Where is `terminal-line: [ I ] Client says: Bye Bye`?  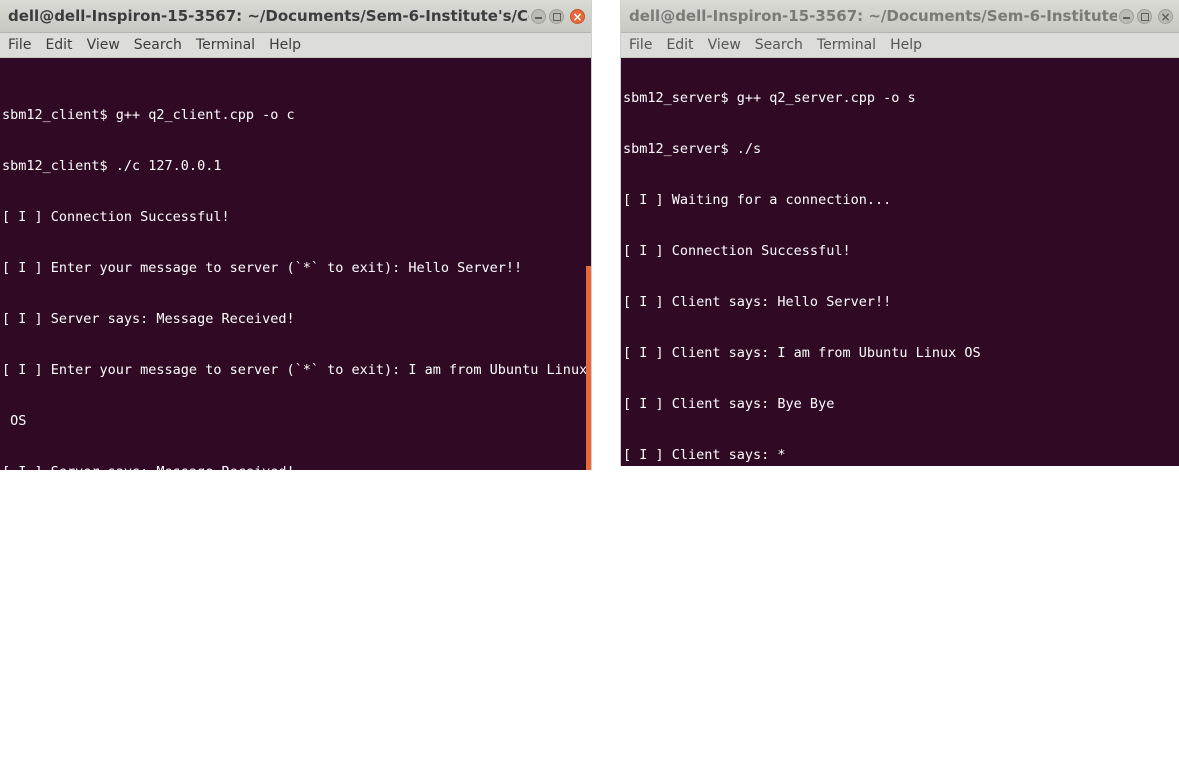 terminal-line: [ I ] Client says: Bye Bye is located at coordinates (729, 404).